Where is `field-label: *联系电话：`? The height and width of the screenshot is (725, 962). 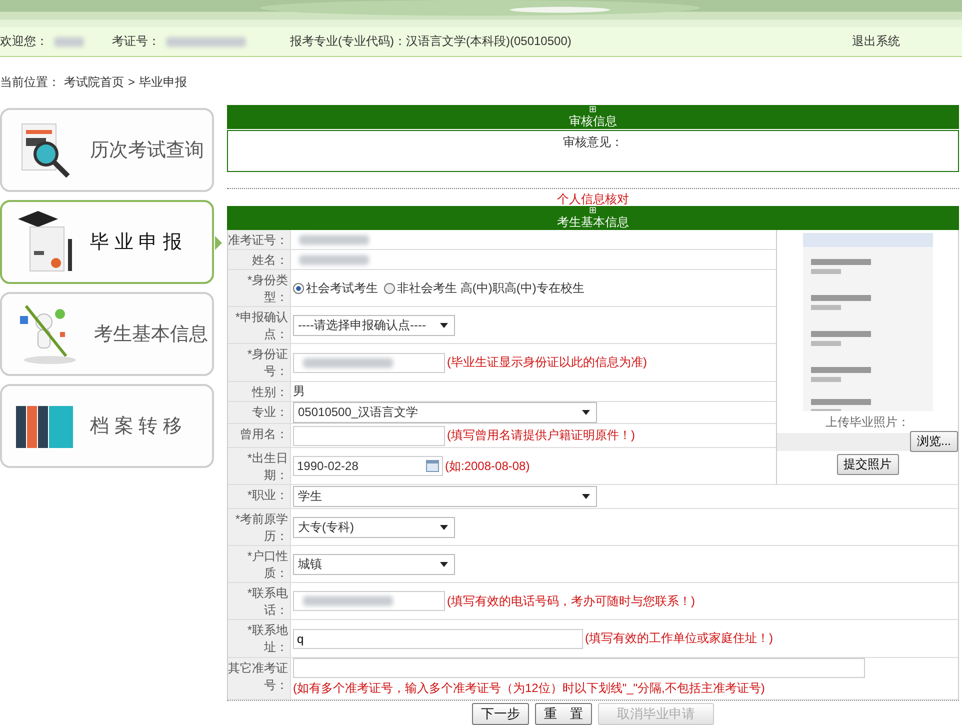
field-label: *联系电话： is located at coordinates (259, 601).